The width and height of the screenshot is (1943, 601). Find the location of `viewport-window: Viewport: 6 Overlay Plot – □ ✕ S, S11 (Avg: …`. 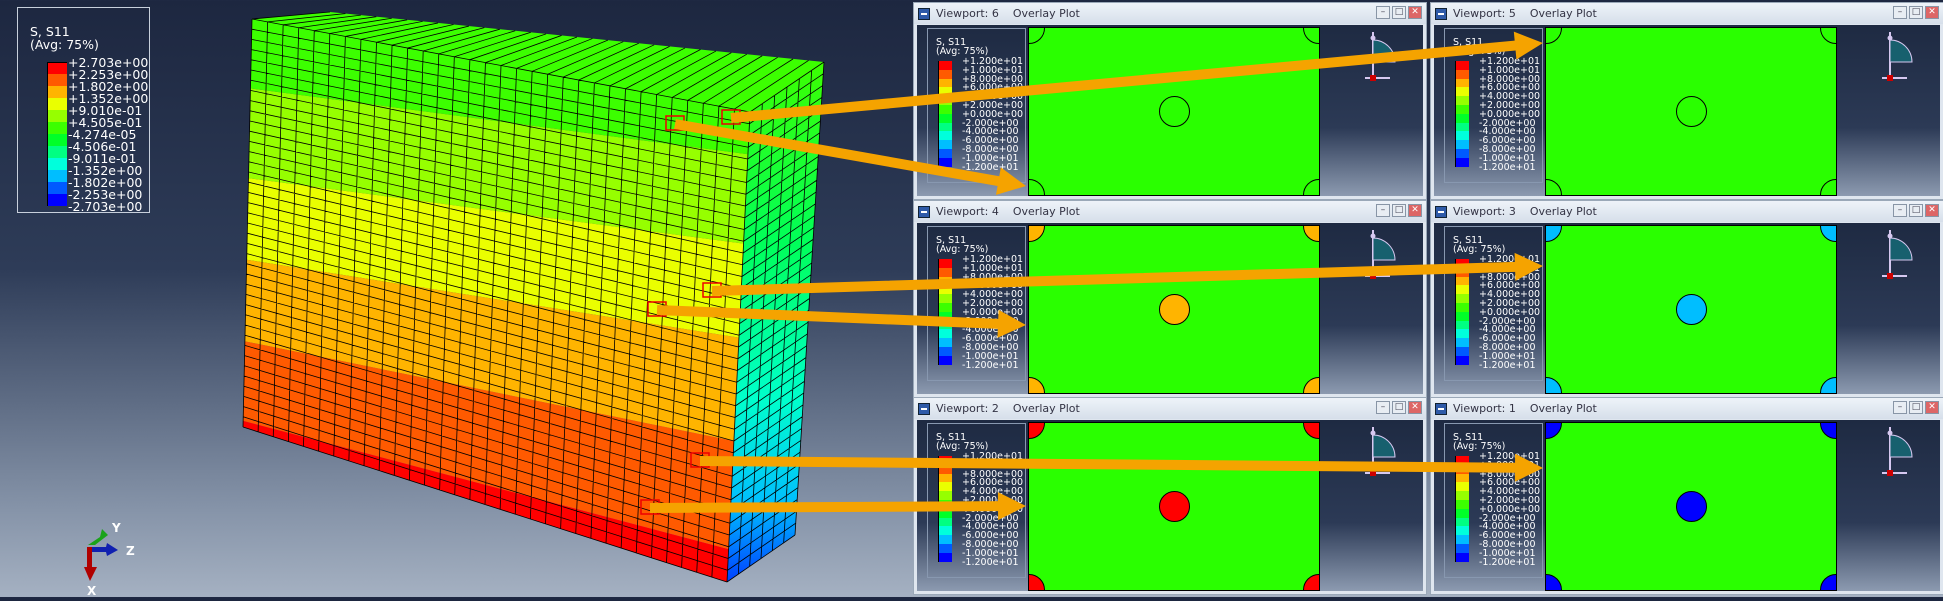

viewport-window: Viewport: 6 Overlay Plot – □ ✕ S, S11 (Avg: … is located at coordinates (1170, 101).